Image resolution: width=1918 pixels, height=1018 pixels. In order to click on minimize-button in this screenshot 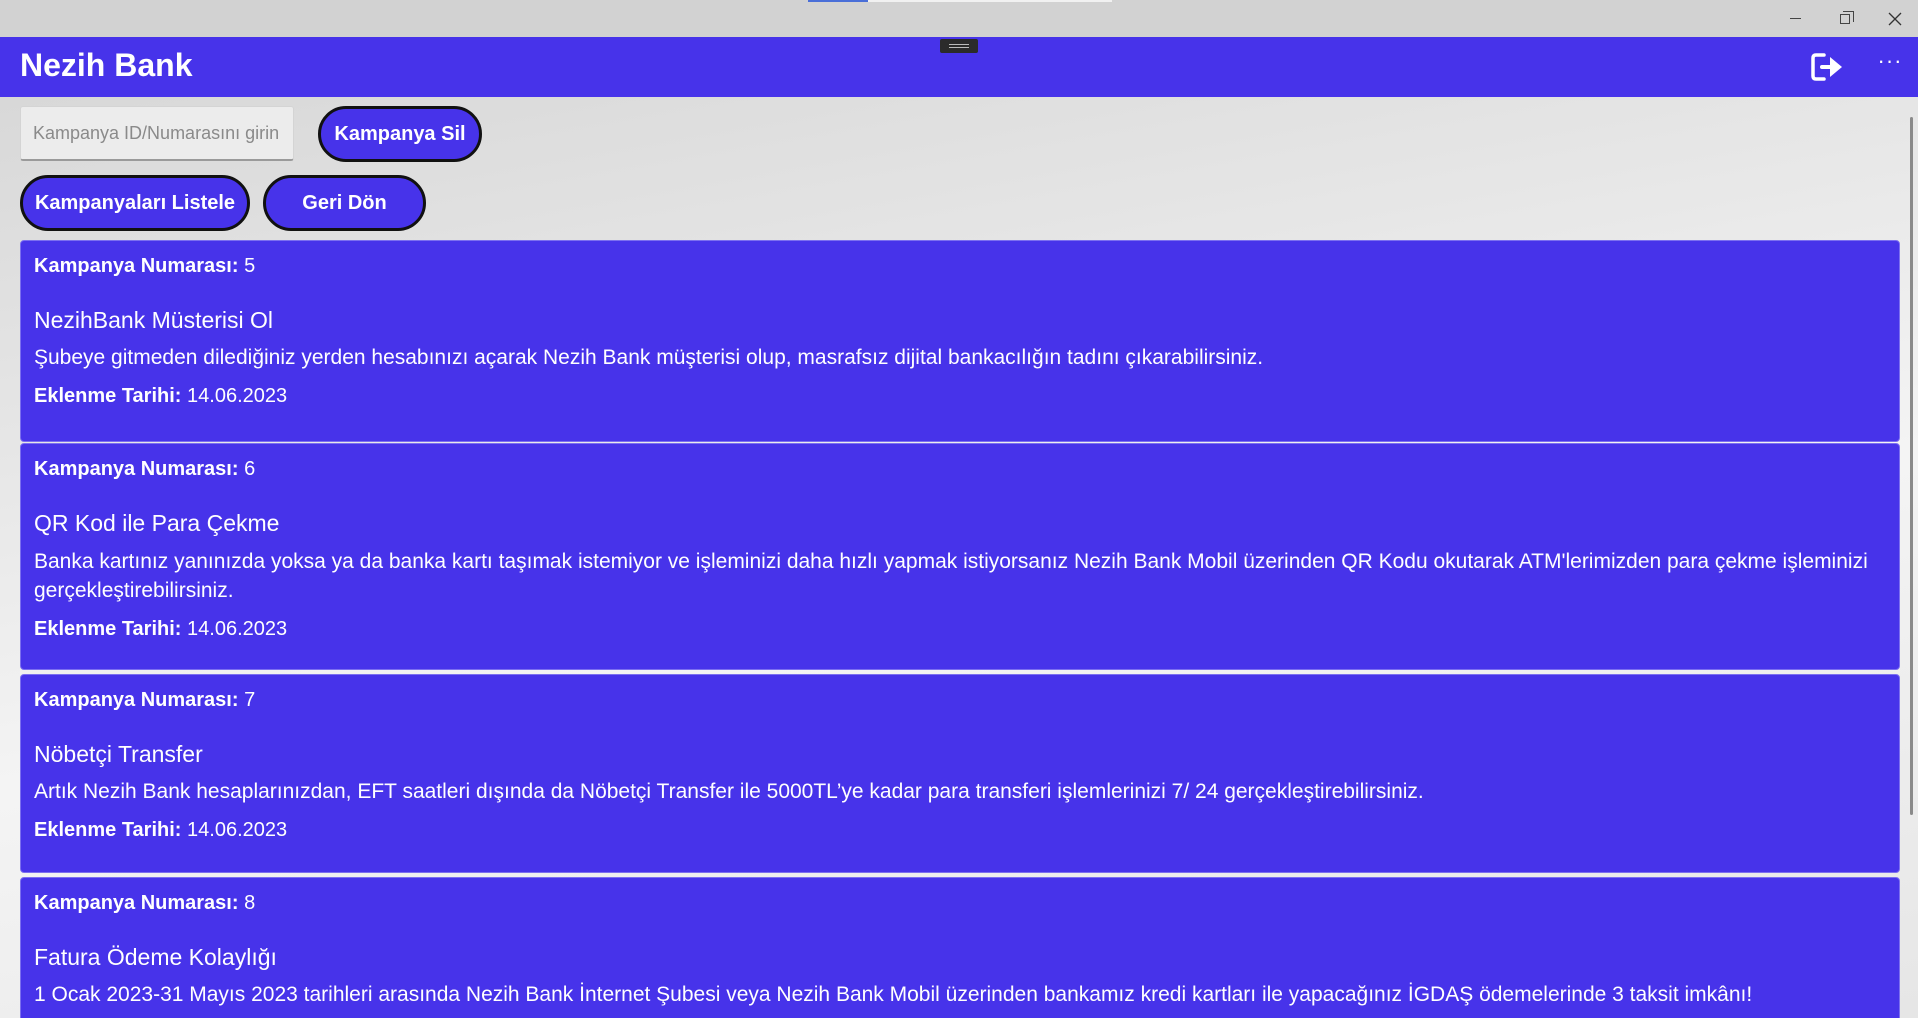, I will do `click(1795, 18)`.